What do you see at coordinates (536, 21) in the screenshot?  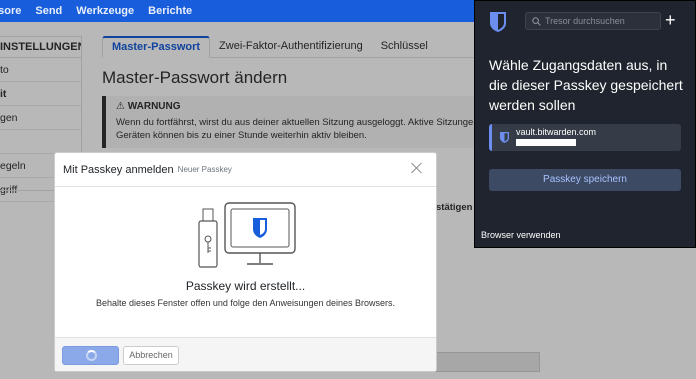 I see `search-icon` at bounding box center [536, 21].